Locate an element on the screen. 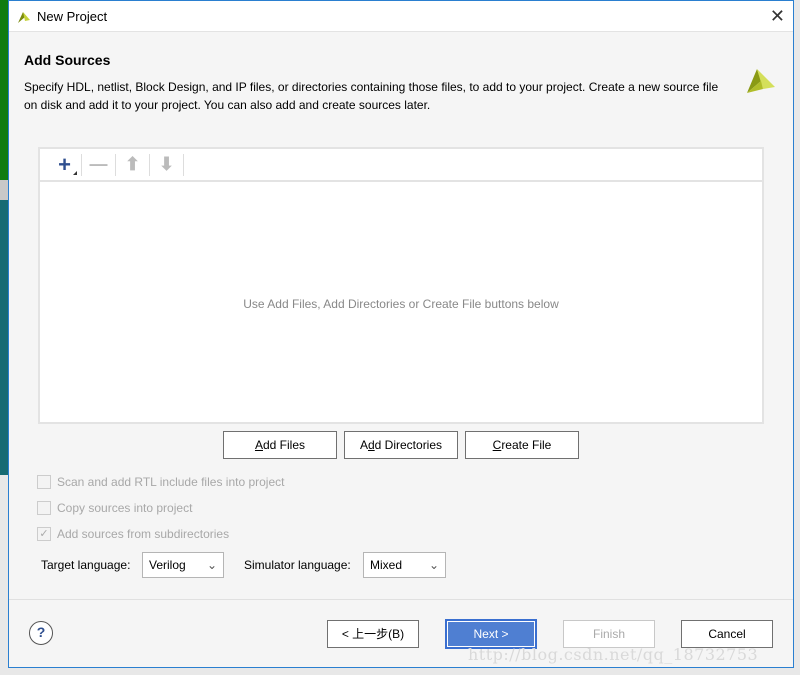 The width and height of the screenshot is (800, 675). cancel-button: Cancel is located at coordinates (727, 634).